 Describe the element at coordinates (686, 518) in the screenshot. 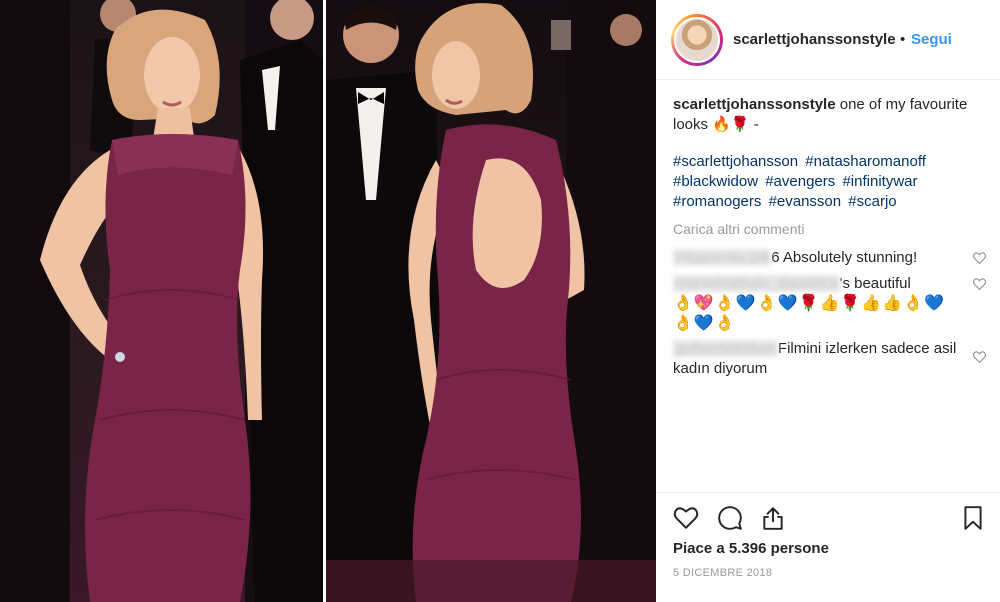

I see `heart-icon` at that location.